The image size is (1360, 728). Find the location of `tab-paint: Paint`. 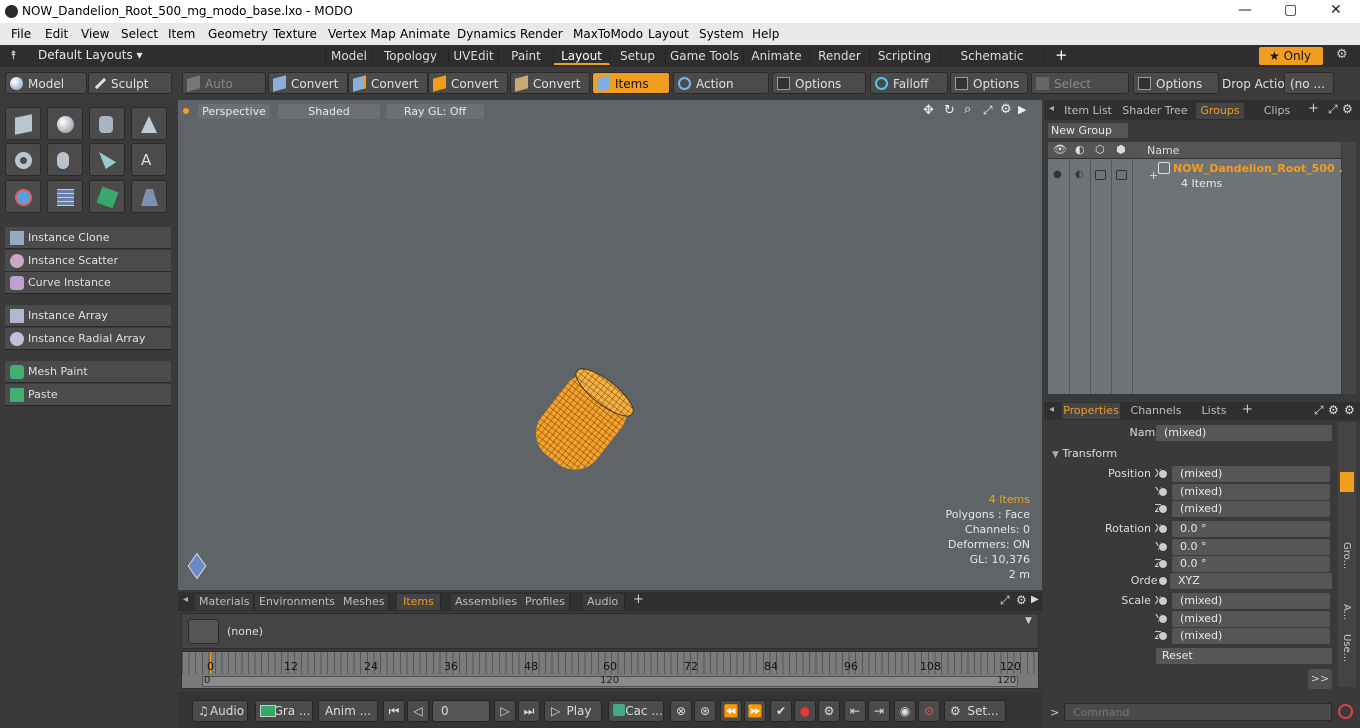

tab-paint: Paint is located at coordinates (526, 56).